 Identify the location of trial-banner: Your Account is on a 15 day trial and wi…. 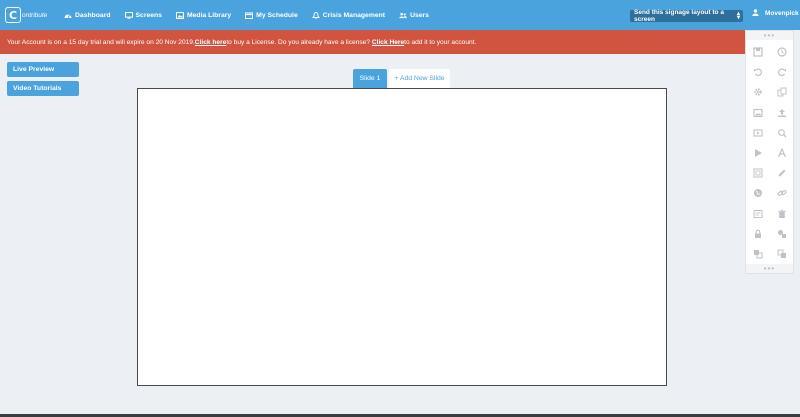
(372, 42).